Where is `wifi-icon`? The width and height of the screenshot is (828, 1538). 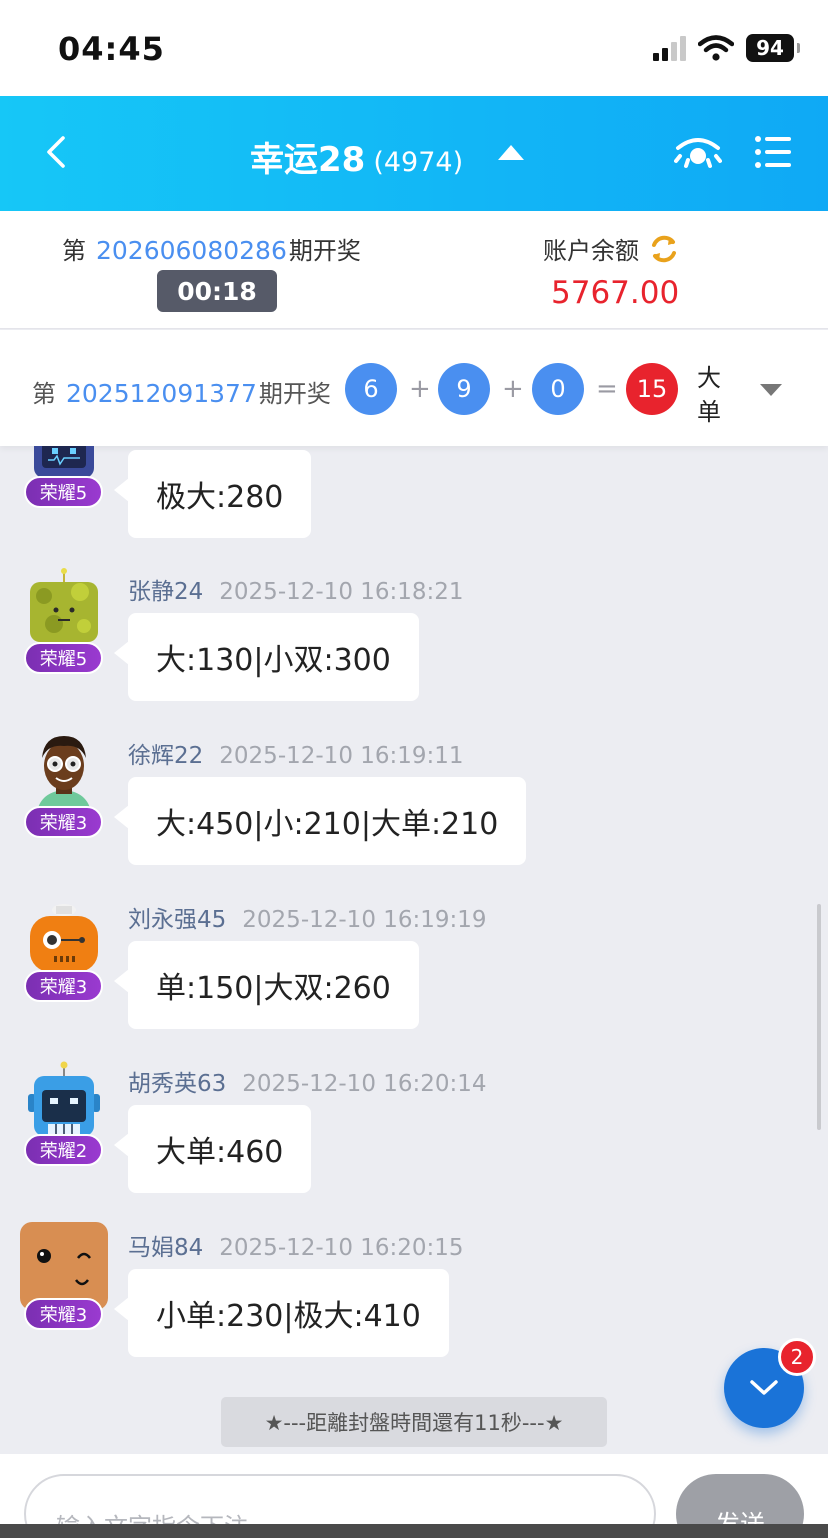
wifi-icon is located at coordinates (716, 48).